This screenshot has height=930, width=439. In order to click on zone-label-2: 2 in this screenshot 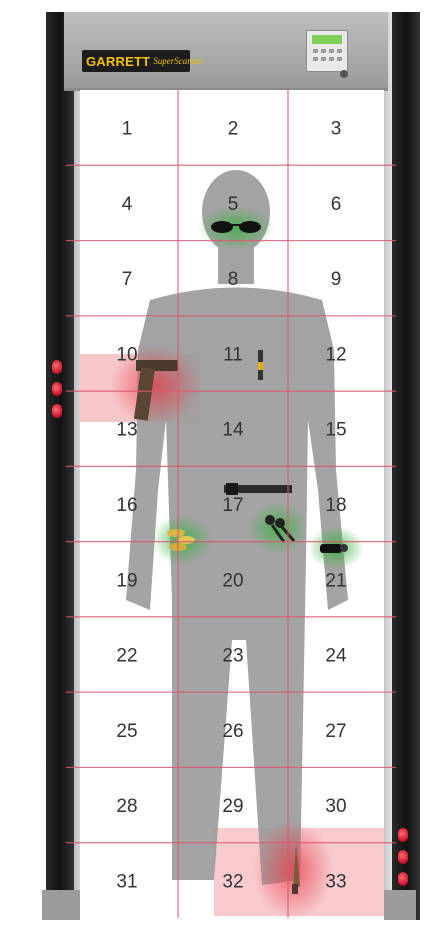, I will do `click(233, 129)`.